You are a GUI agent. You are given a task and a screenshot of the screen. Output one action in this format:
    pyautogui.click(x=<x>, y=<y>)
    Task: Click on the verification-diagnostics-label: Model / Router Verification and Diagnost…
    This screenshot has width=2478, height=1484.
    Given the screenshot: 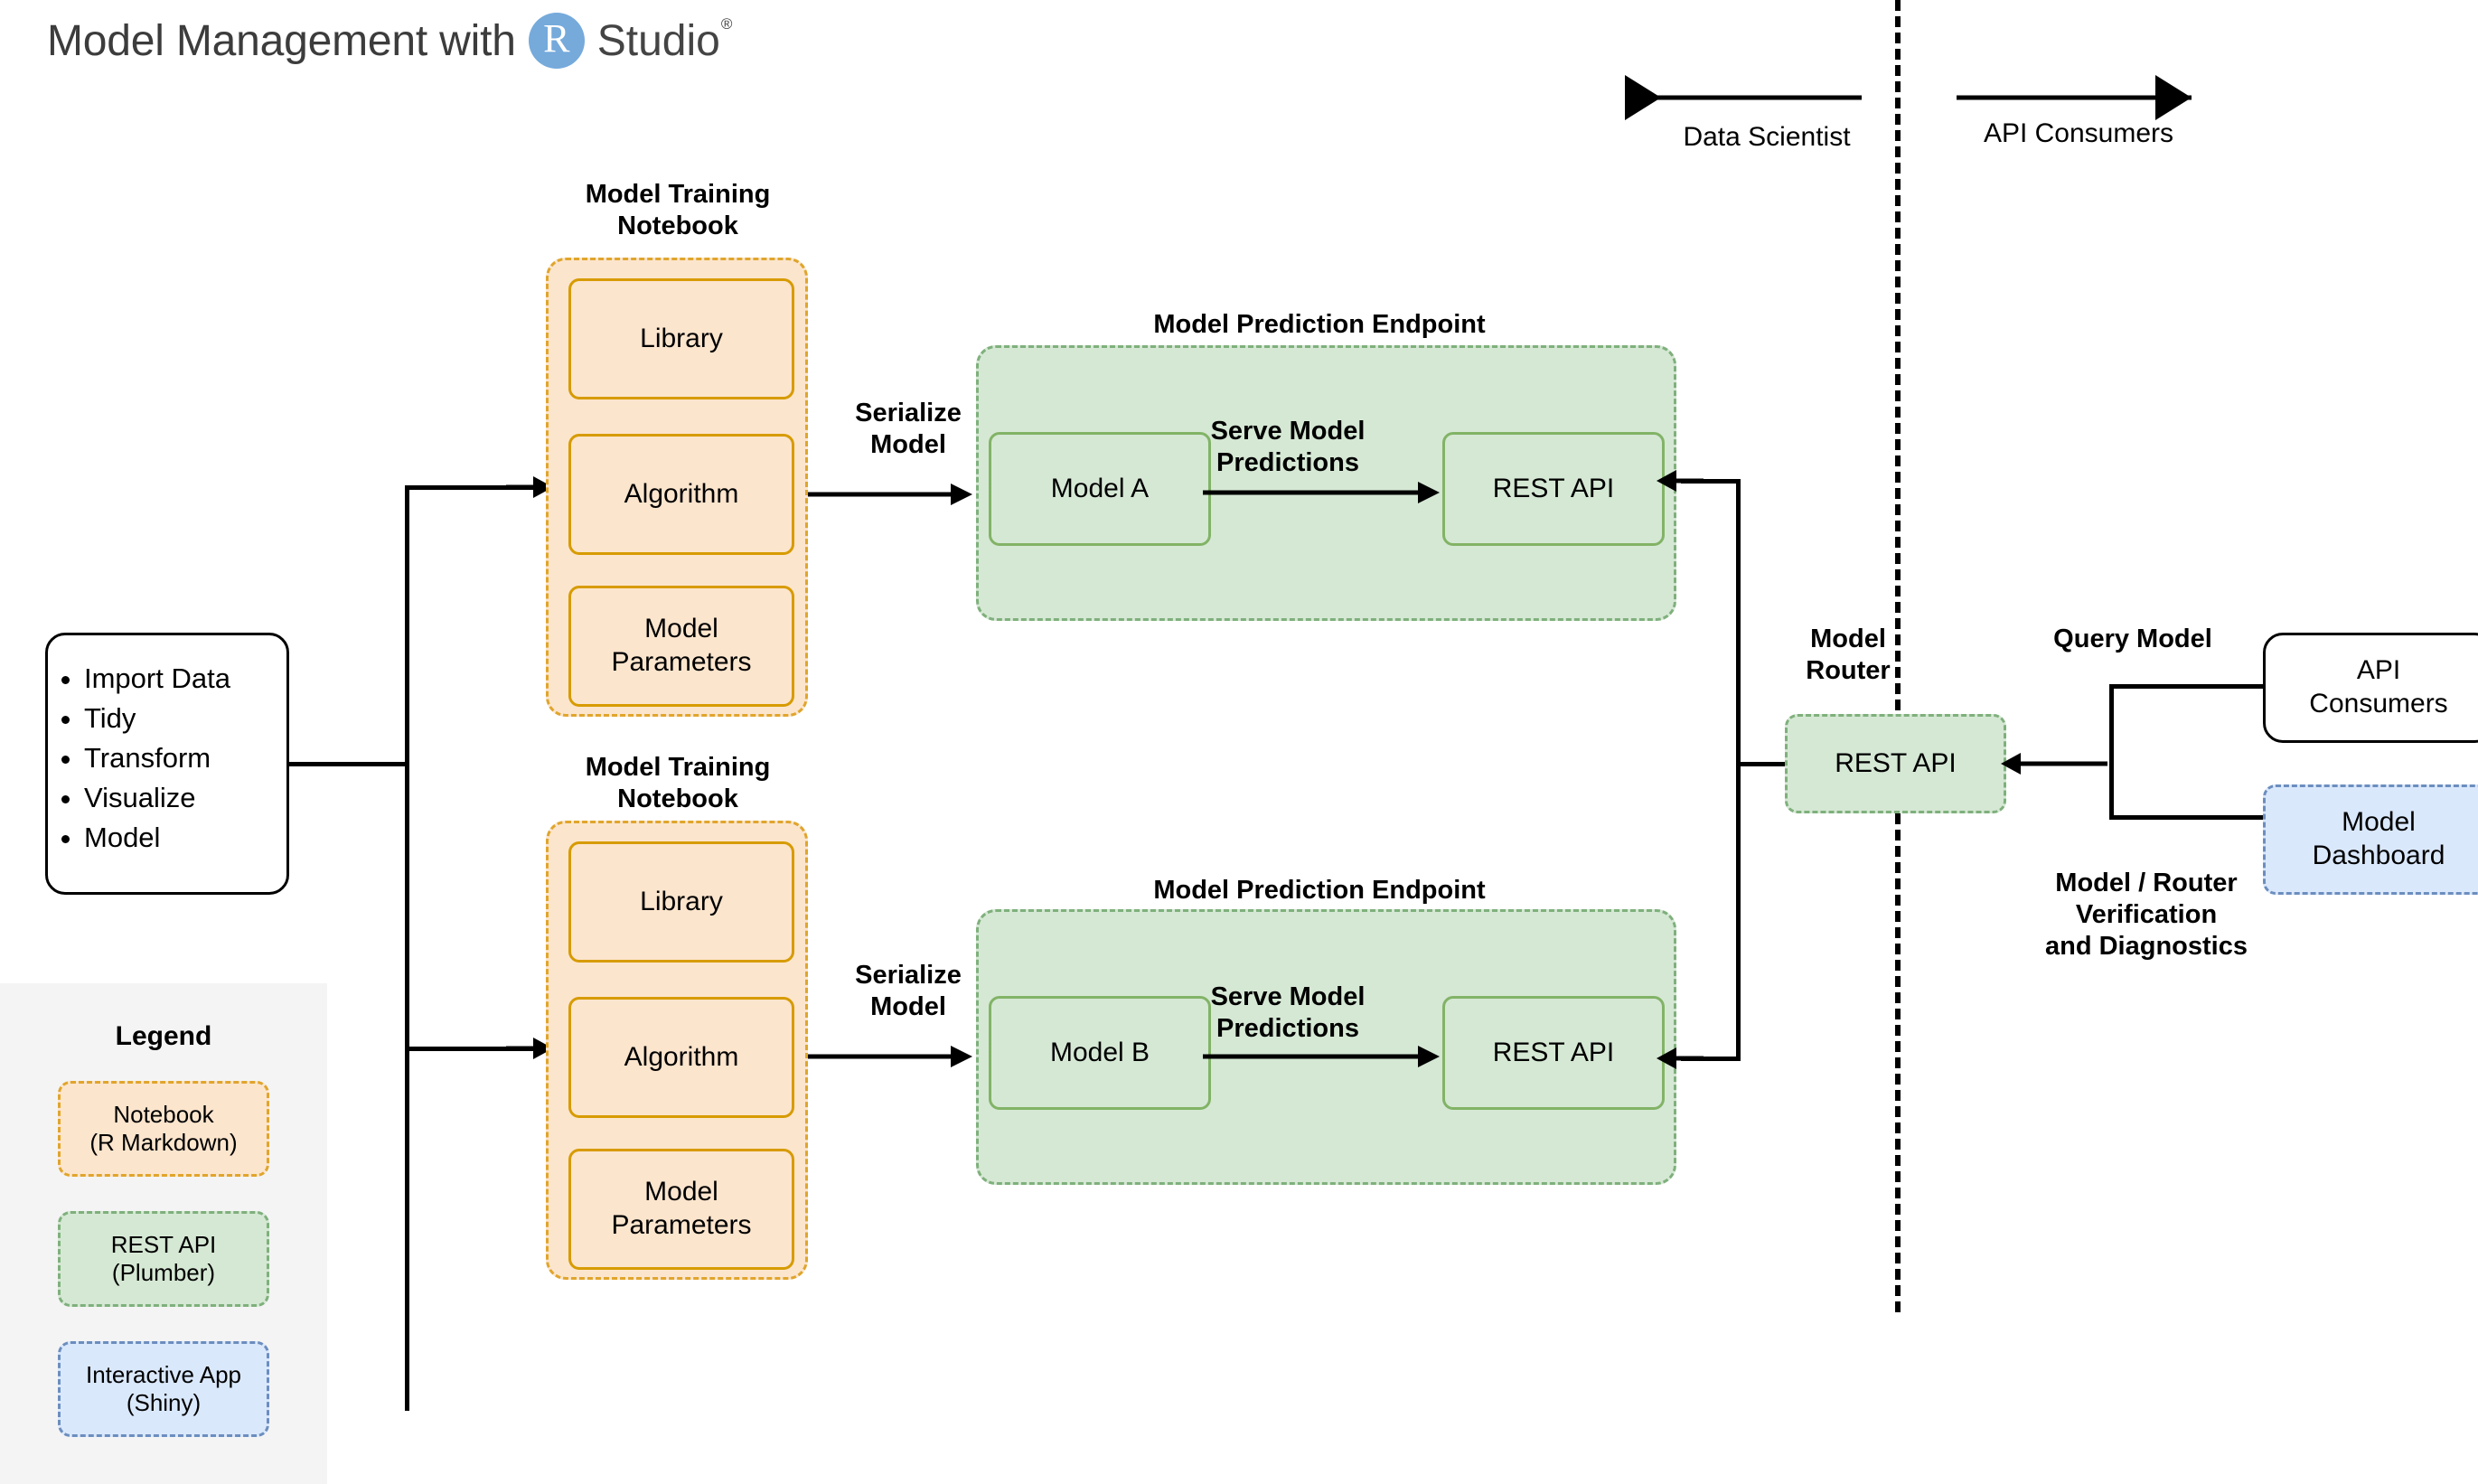 What is the action you would take?
    pyautogui.click(x=2146, y=915)
    